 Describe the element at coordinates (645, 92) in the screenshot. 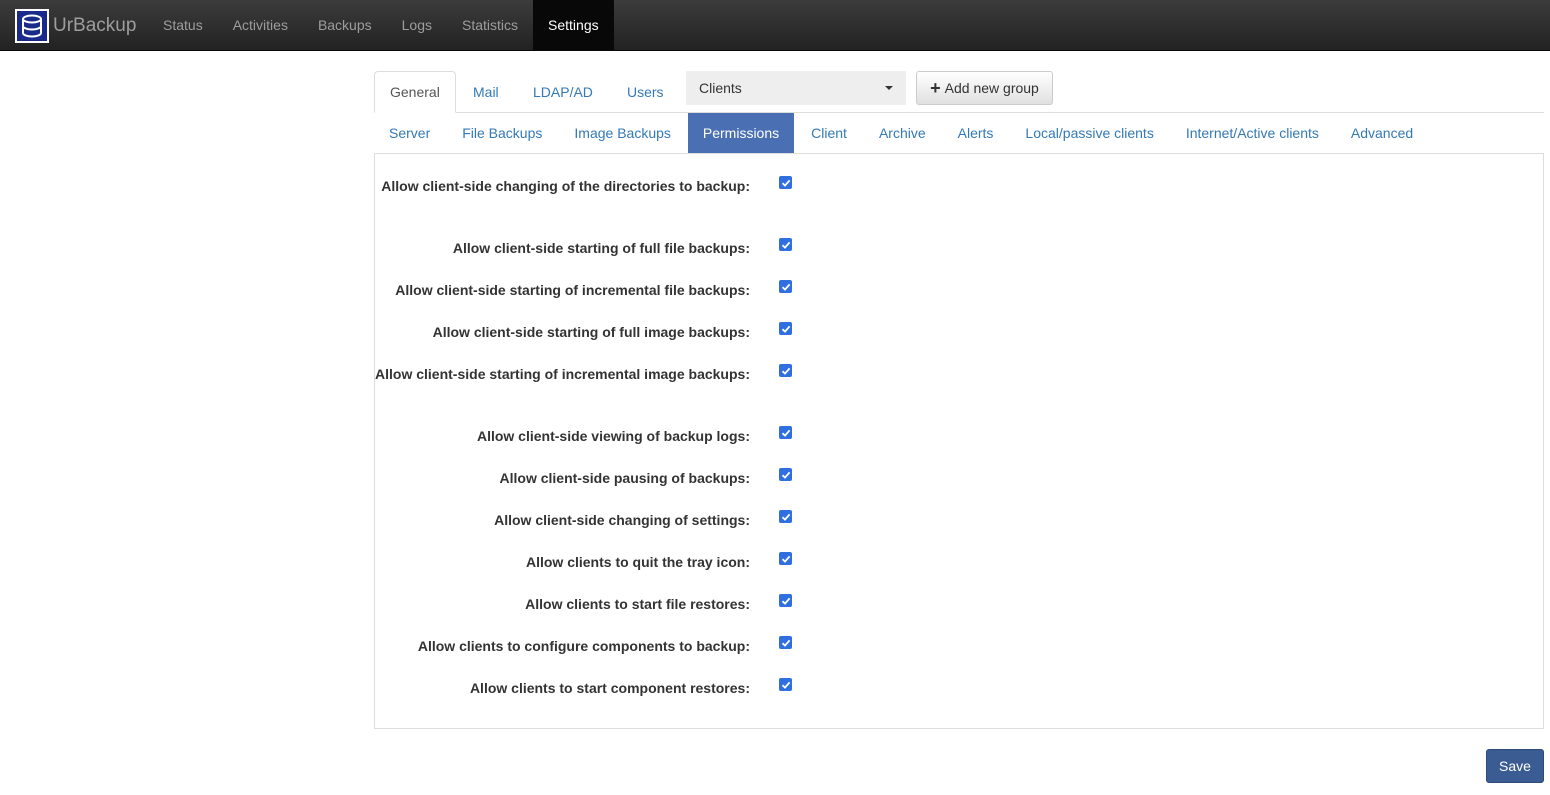

I see `tab-users: Users` at that location.